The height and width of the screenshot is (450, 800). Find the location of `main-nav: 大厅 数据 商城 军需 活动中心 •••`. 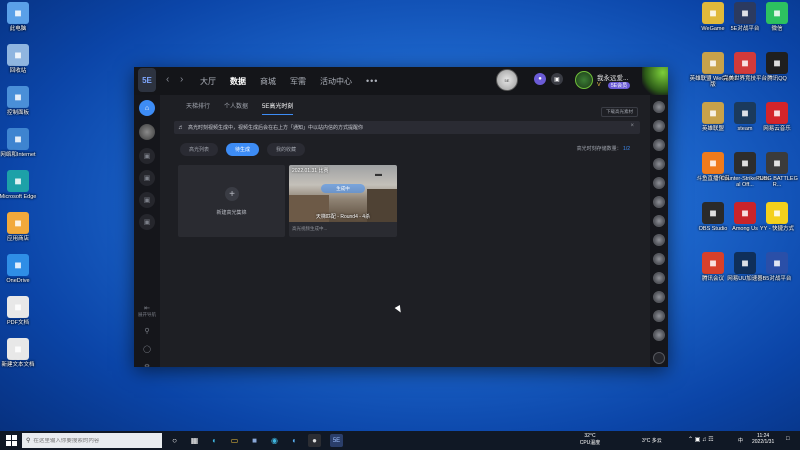

main-nav: 大厅 数据 商城 军需 活动中心 ••• is located at coordinates (289, 81).